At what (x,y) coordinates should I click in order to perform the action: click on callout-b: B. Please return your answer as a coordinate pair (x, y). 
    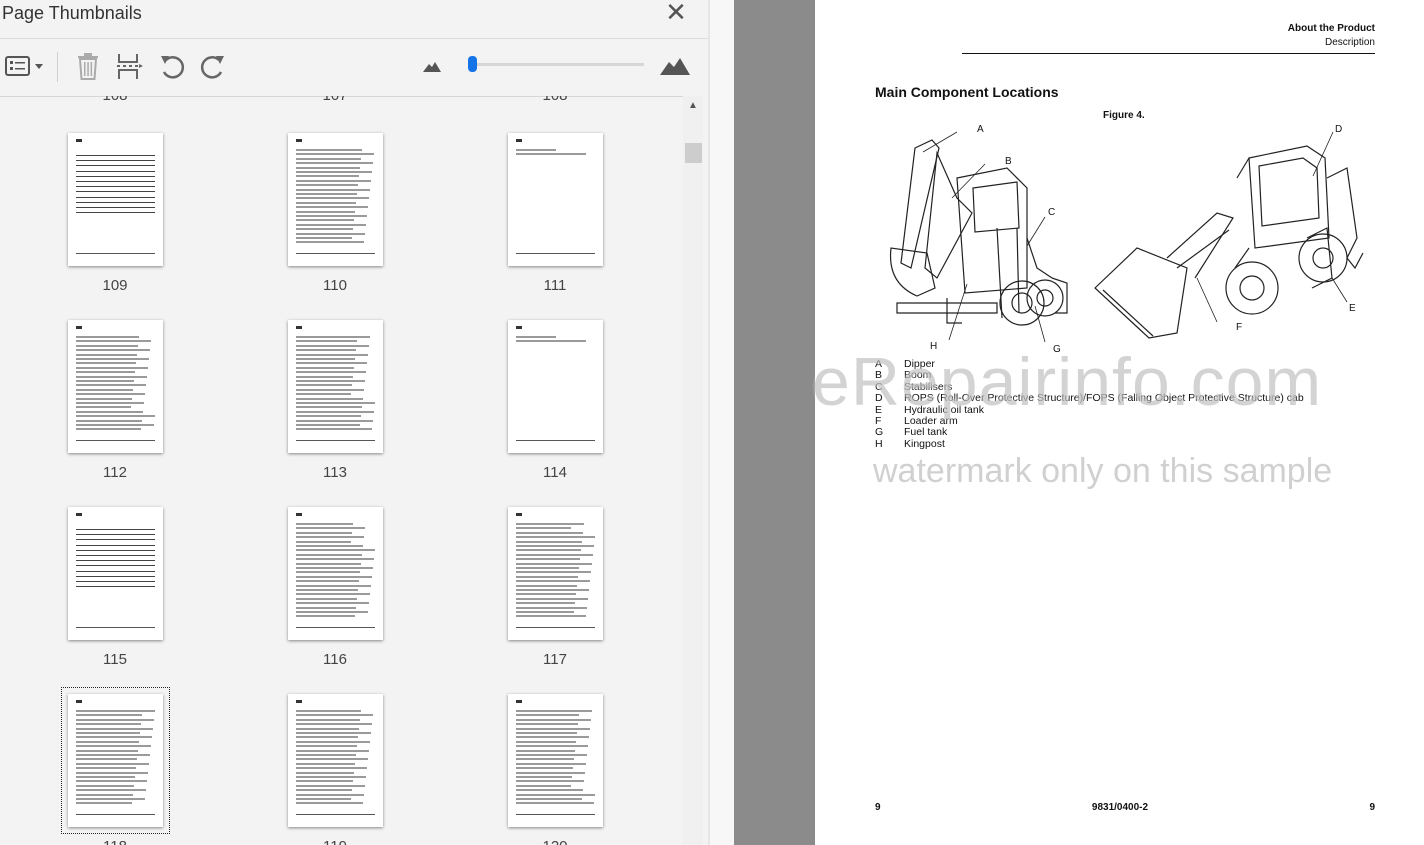
    Looking at the image, I should click on (1008, 161).